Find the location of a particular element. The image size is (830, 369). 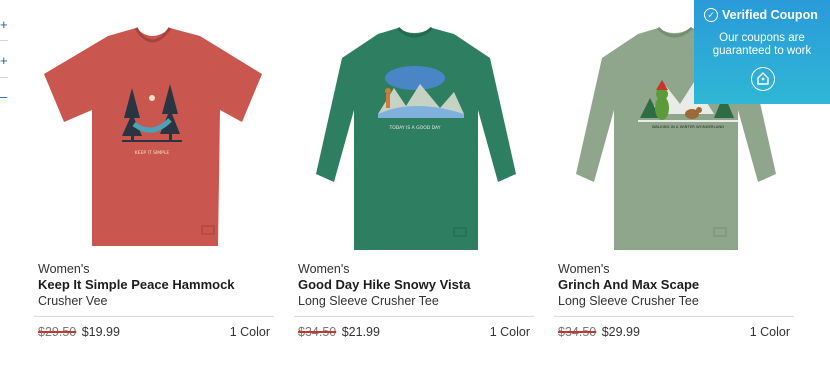

filter-side-controls: + + – is located at coordinates (7, 60).